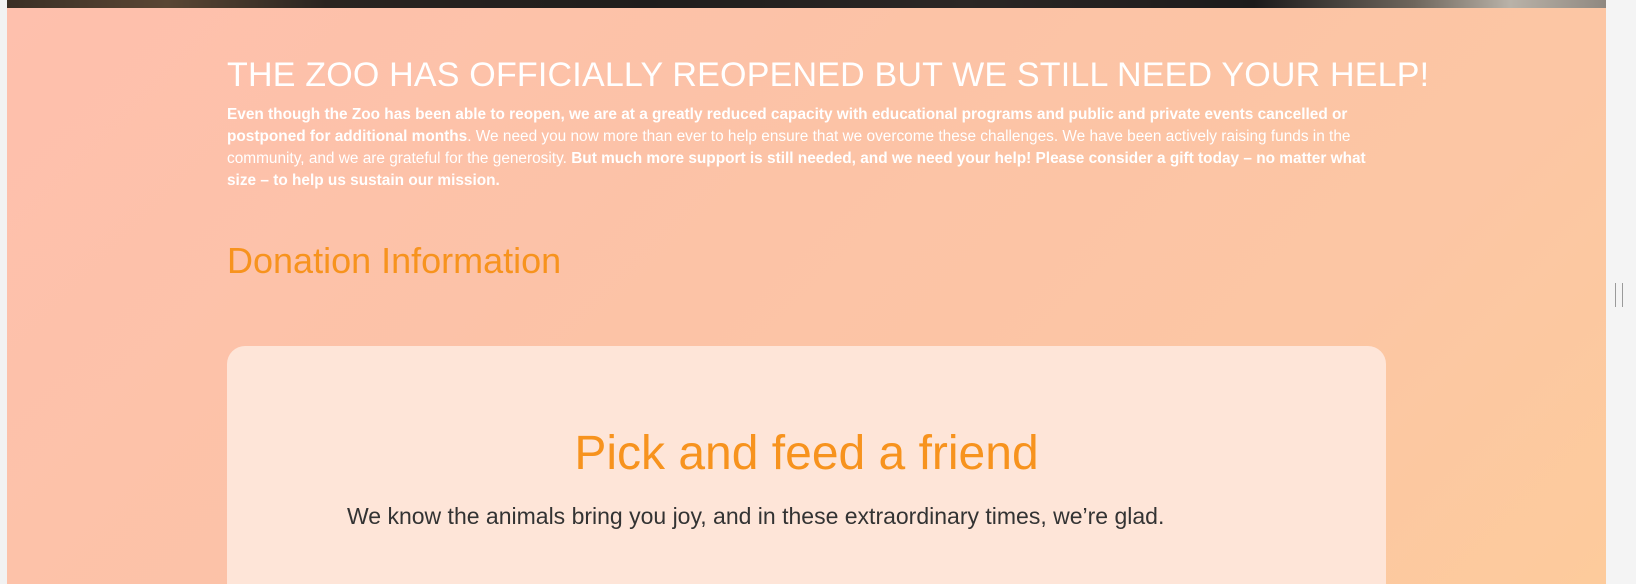 Image resolution: width=1636 pixels, height=584 pixels. What do you see at coordinates (3, 292) in the screenshot?
I see `window-left-edge` at bounding box center [3, 292].